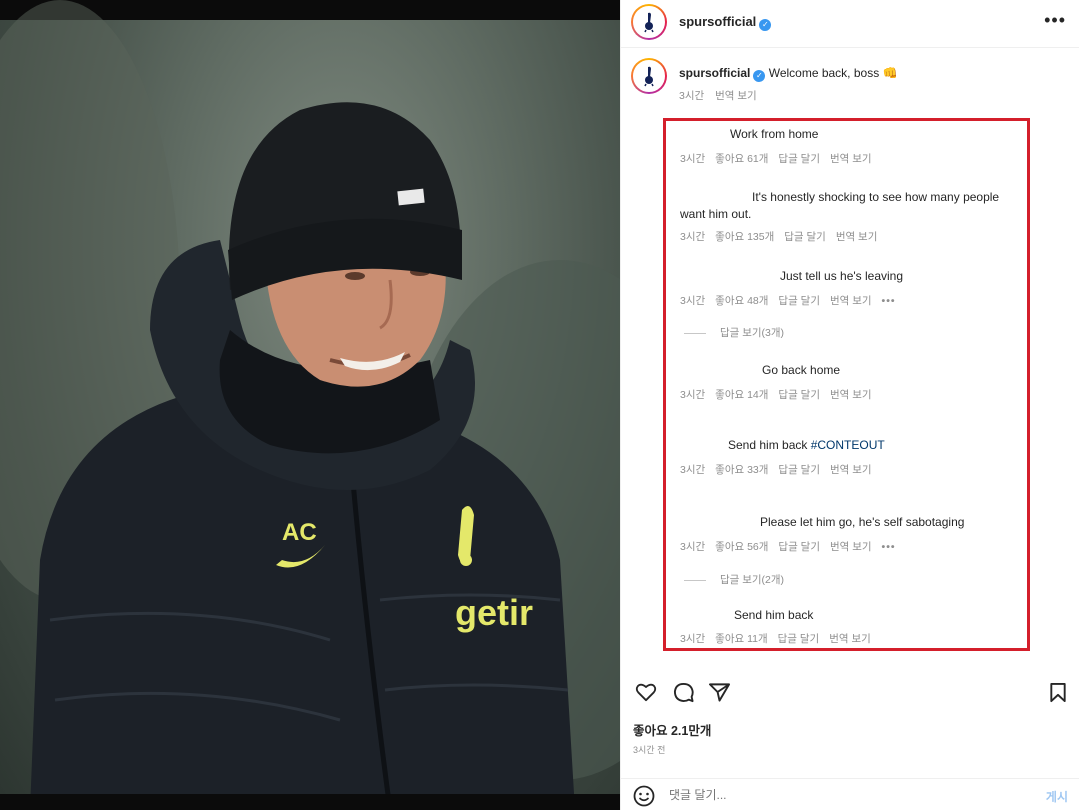 This screenshot has width=1079, height=810. What do you see at coordinates (848, 445) in the screenshot?
I see `hashtag-link: #CONTEOUT` at bounding box center [848, 445].